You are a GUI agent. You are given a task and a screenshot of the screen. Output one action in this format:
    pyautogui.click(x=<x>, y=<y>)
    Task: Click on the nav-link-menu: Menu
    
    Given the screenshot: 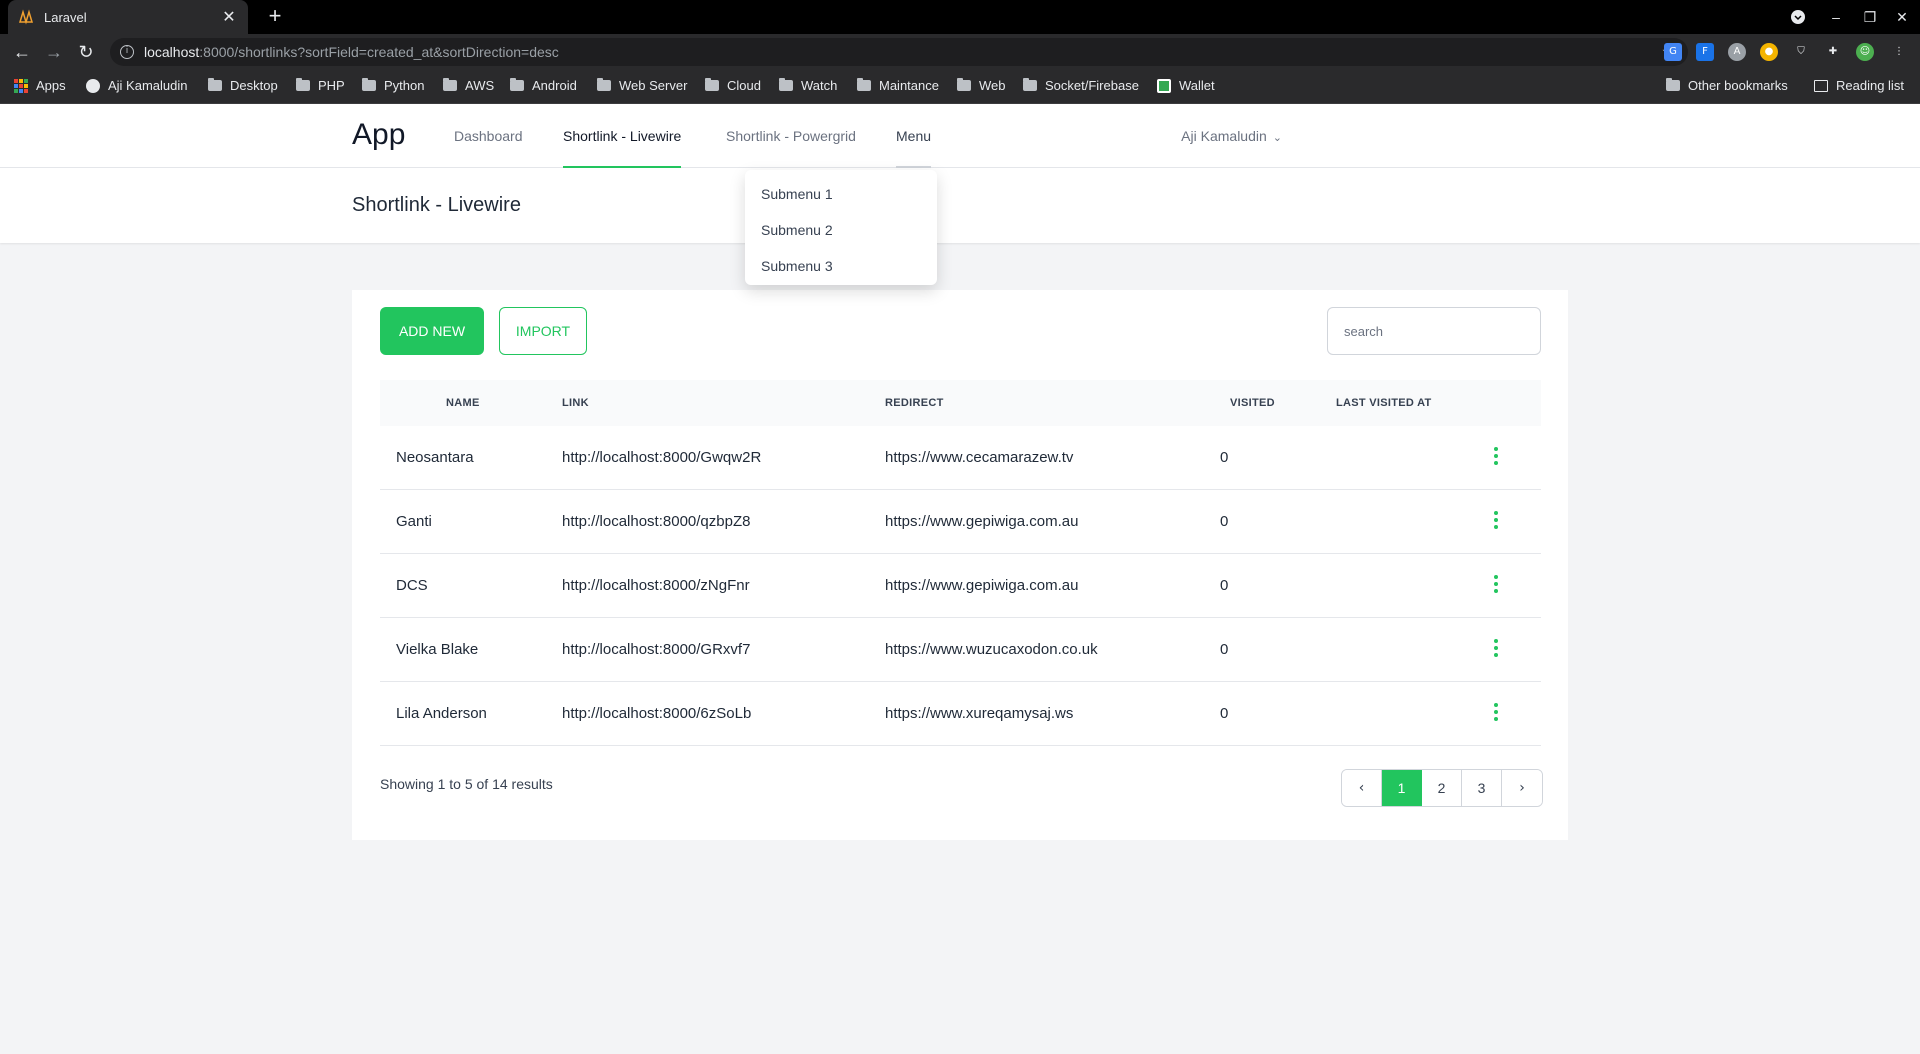 What is the action you would take?
    pyautogui.click(x=914, y=136)
    